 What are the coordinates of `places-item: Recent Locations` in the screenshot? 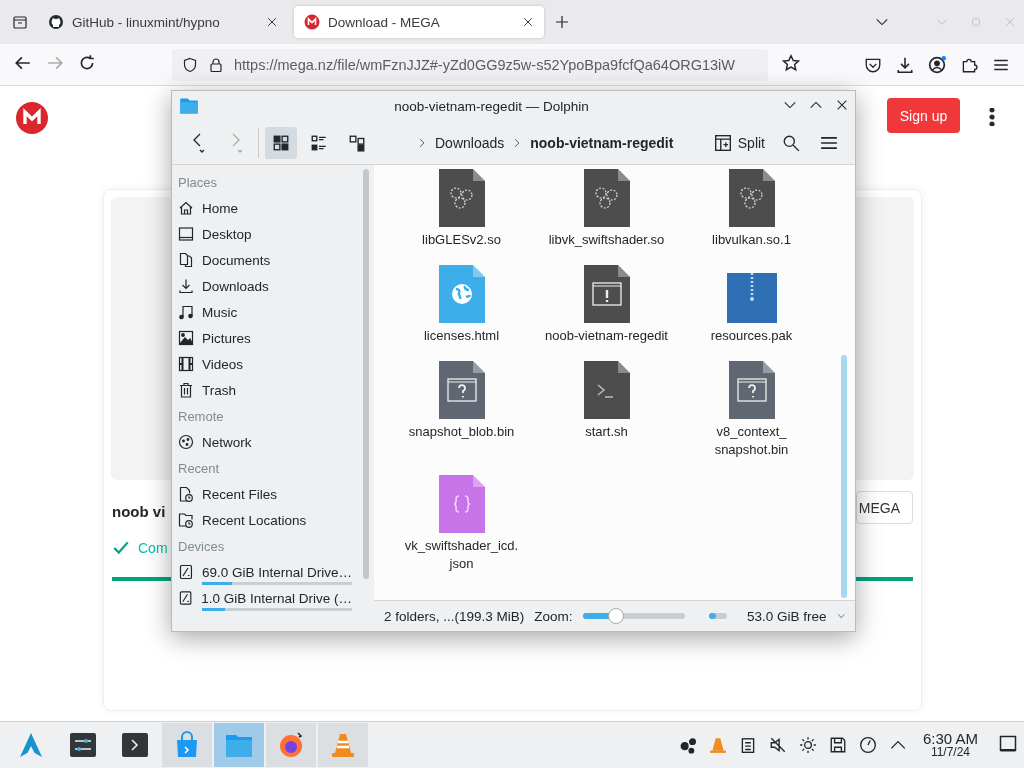 It's located at (265, 520).